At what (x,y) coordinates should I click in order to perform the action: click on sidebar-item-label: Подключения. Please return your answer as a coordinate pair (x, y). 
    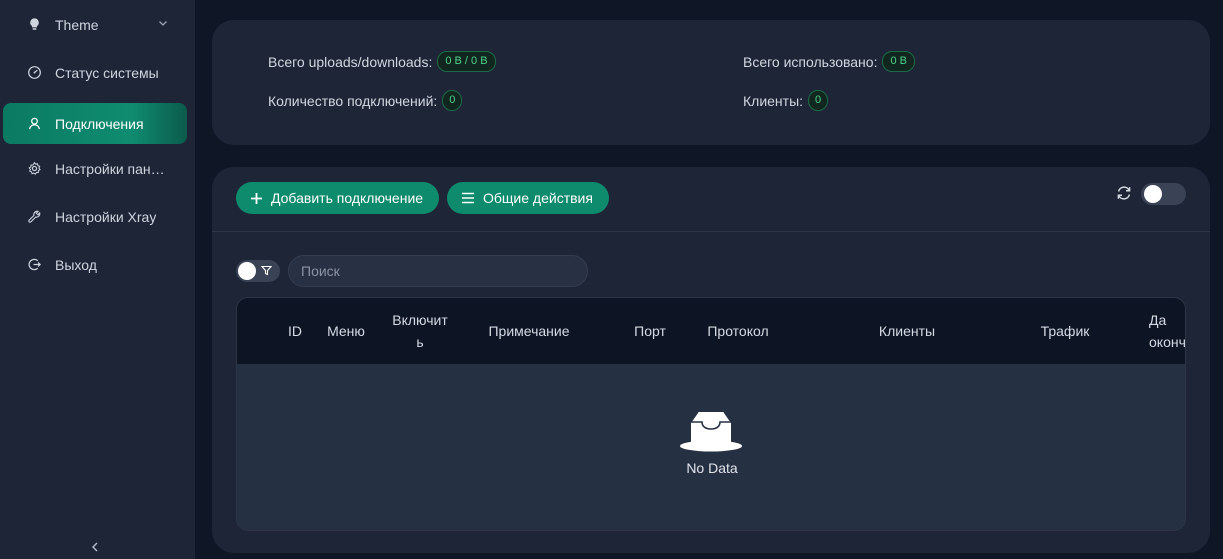
    Looking at the image, I should click on (99, 123).